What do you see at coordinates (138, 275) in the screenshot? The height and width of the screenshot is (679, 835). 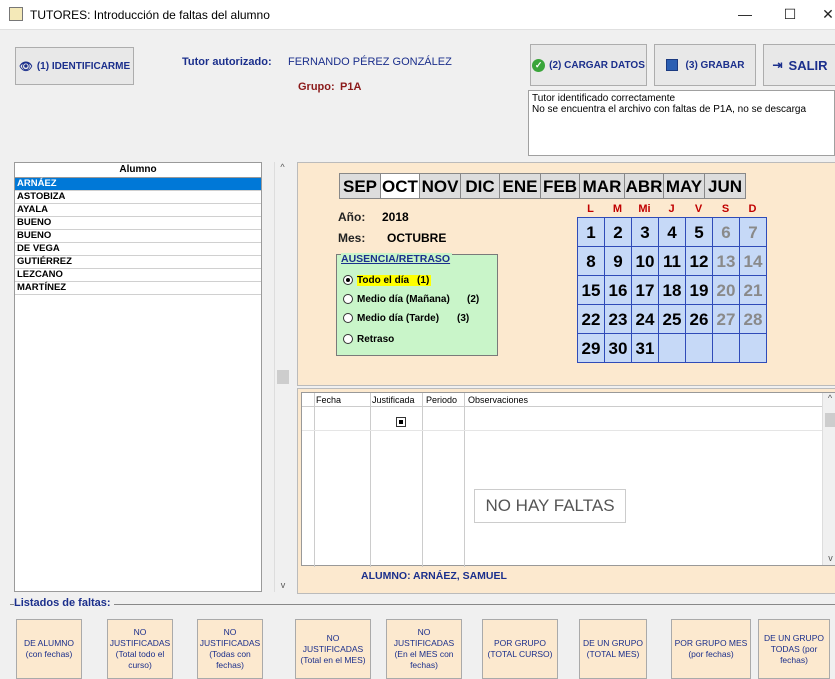 I see `student-row: LEZCANO` at bounding box center [138, 275].